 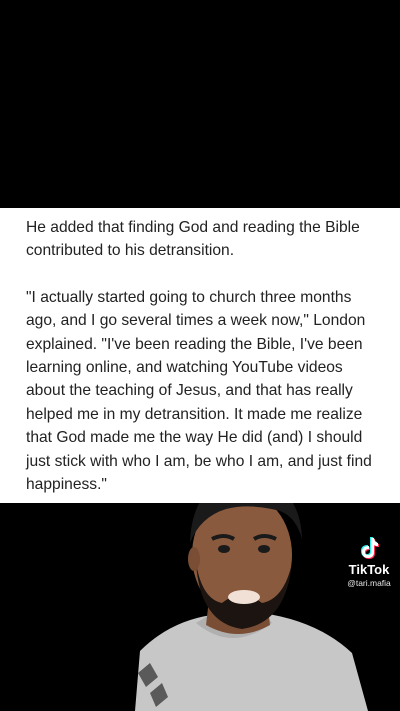 I want to click on tiktok-handle: @tari.mafia, so click(x=369, y=583).